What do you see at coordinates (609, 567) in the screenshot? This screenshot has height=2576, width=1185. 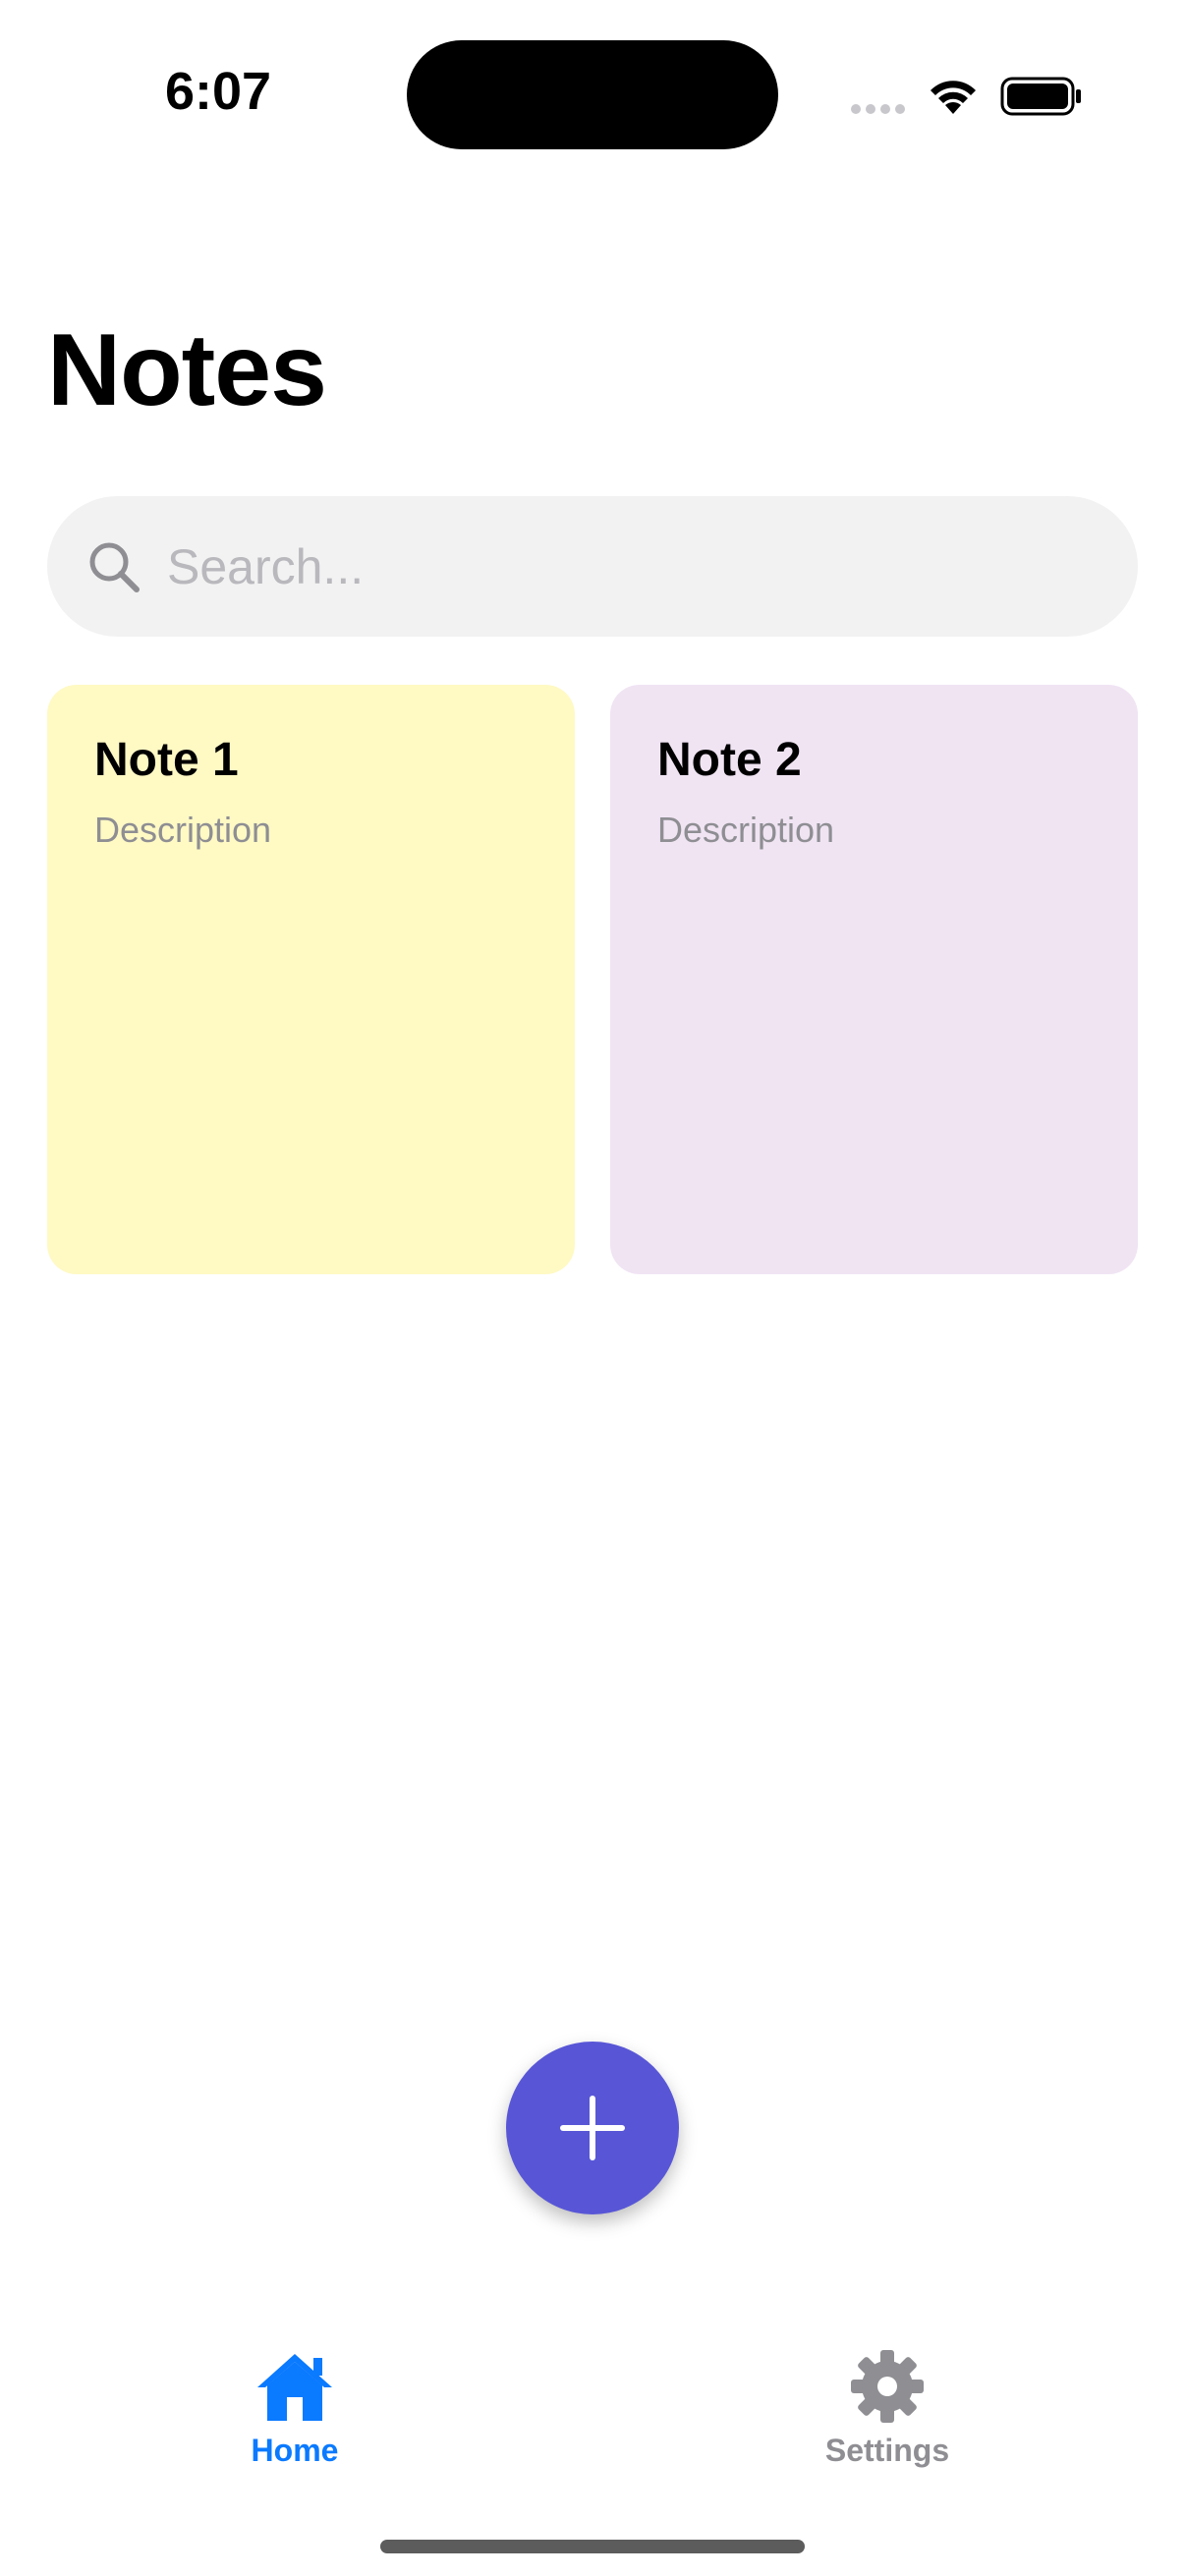 I see `search-input` at bounding box center [609, 567].